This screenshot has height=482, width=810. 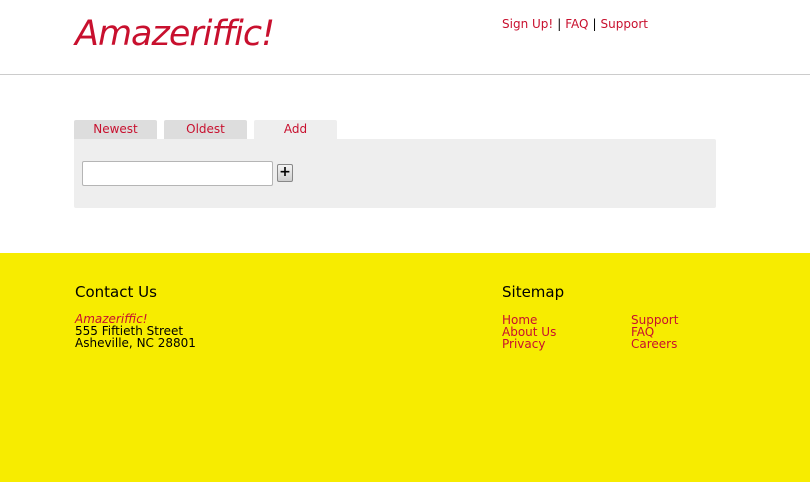 What do you see at coordinates (529, 344) in the screenshot?
I see `sitemap-link-privacy: Privacy` at bounding box center [529, 344].